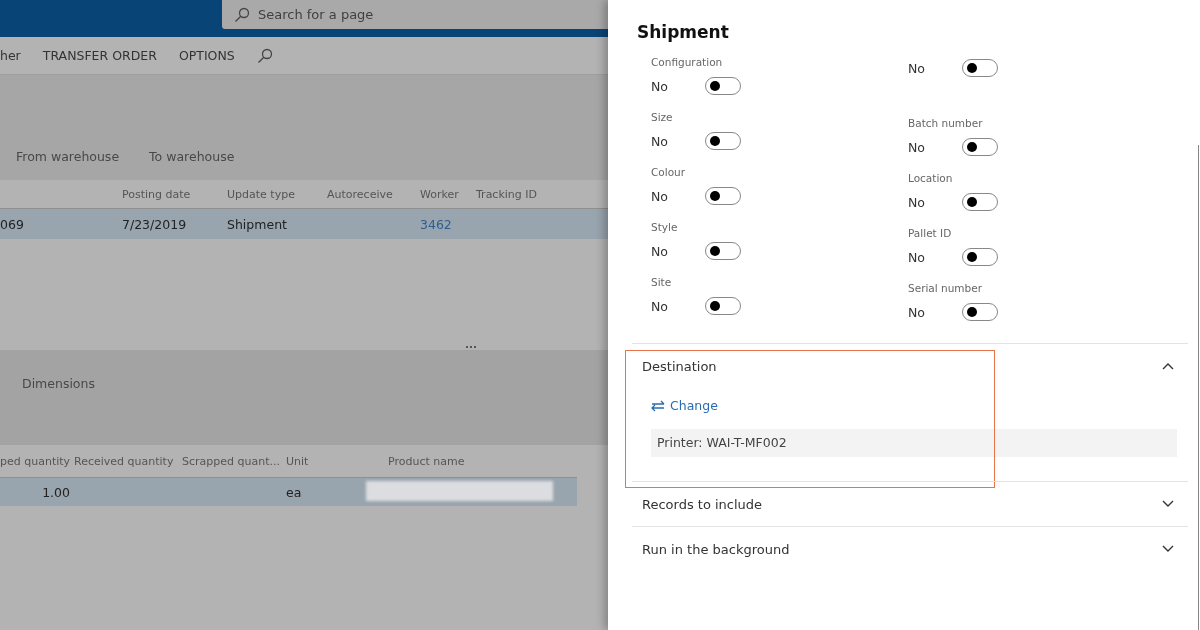 This screenshot has width=1200, height=630. What do you see at coordinates (665, 227) in the screenshot?
I see `field-label: Style` at bounding box center [665, 227].